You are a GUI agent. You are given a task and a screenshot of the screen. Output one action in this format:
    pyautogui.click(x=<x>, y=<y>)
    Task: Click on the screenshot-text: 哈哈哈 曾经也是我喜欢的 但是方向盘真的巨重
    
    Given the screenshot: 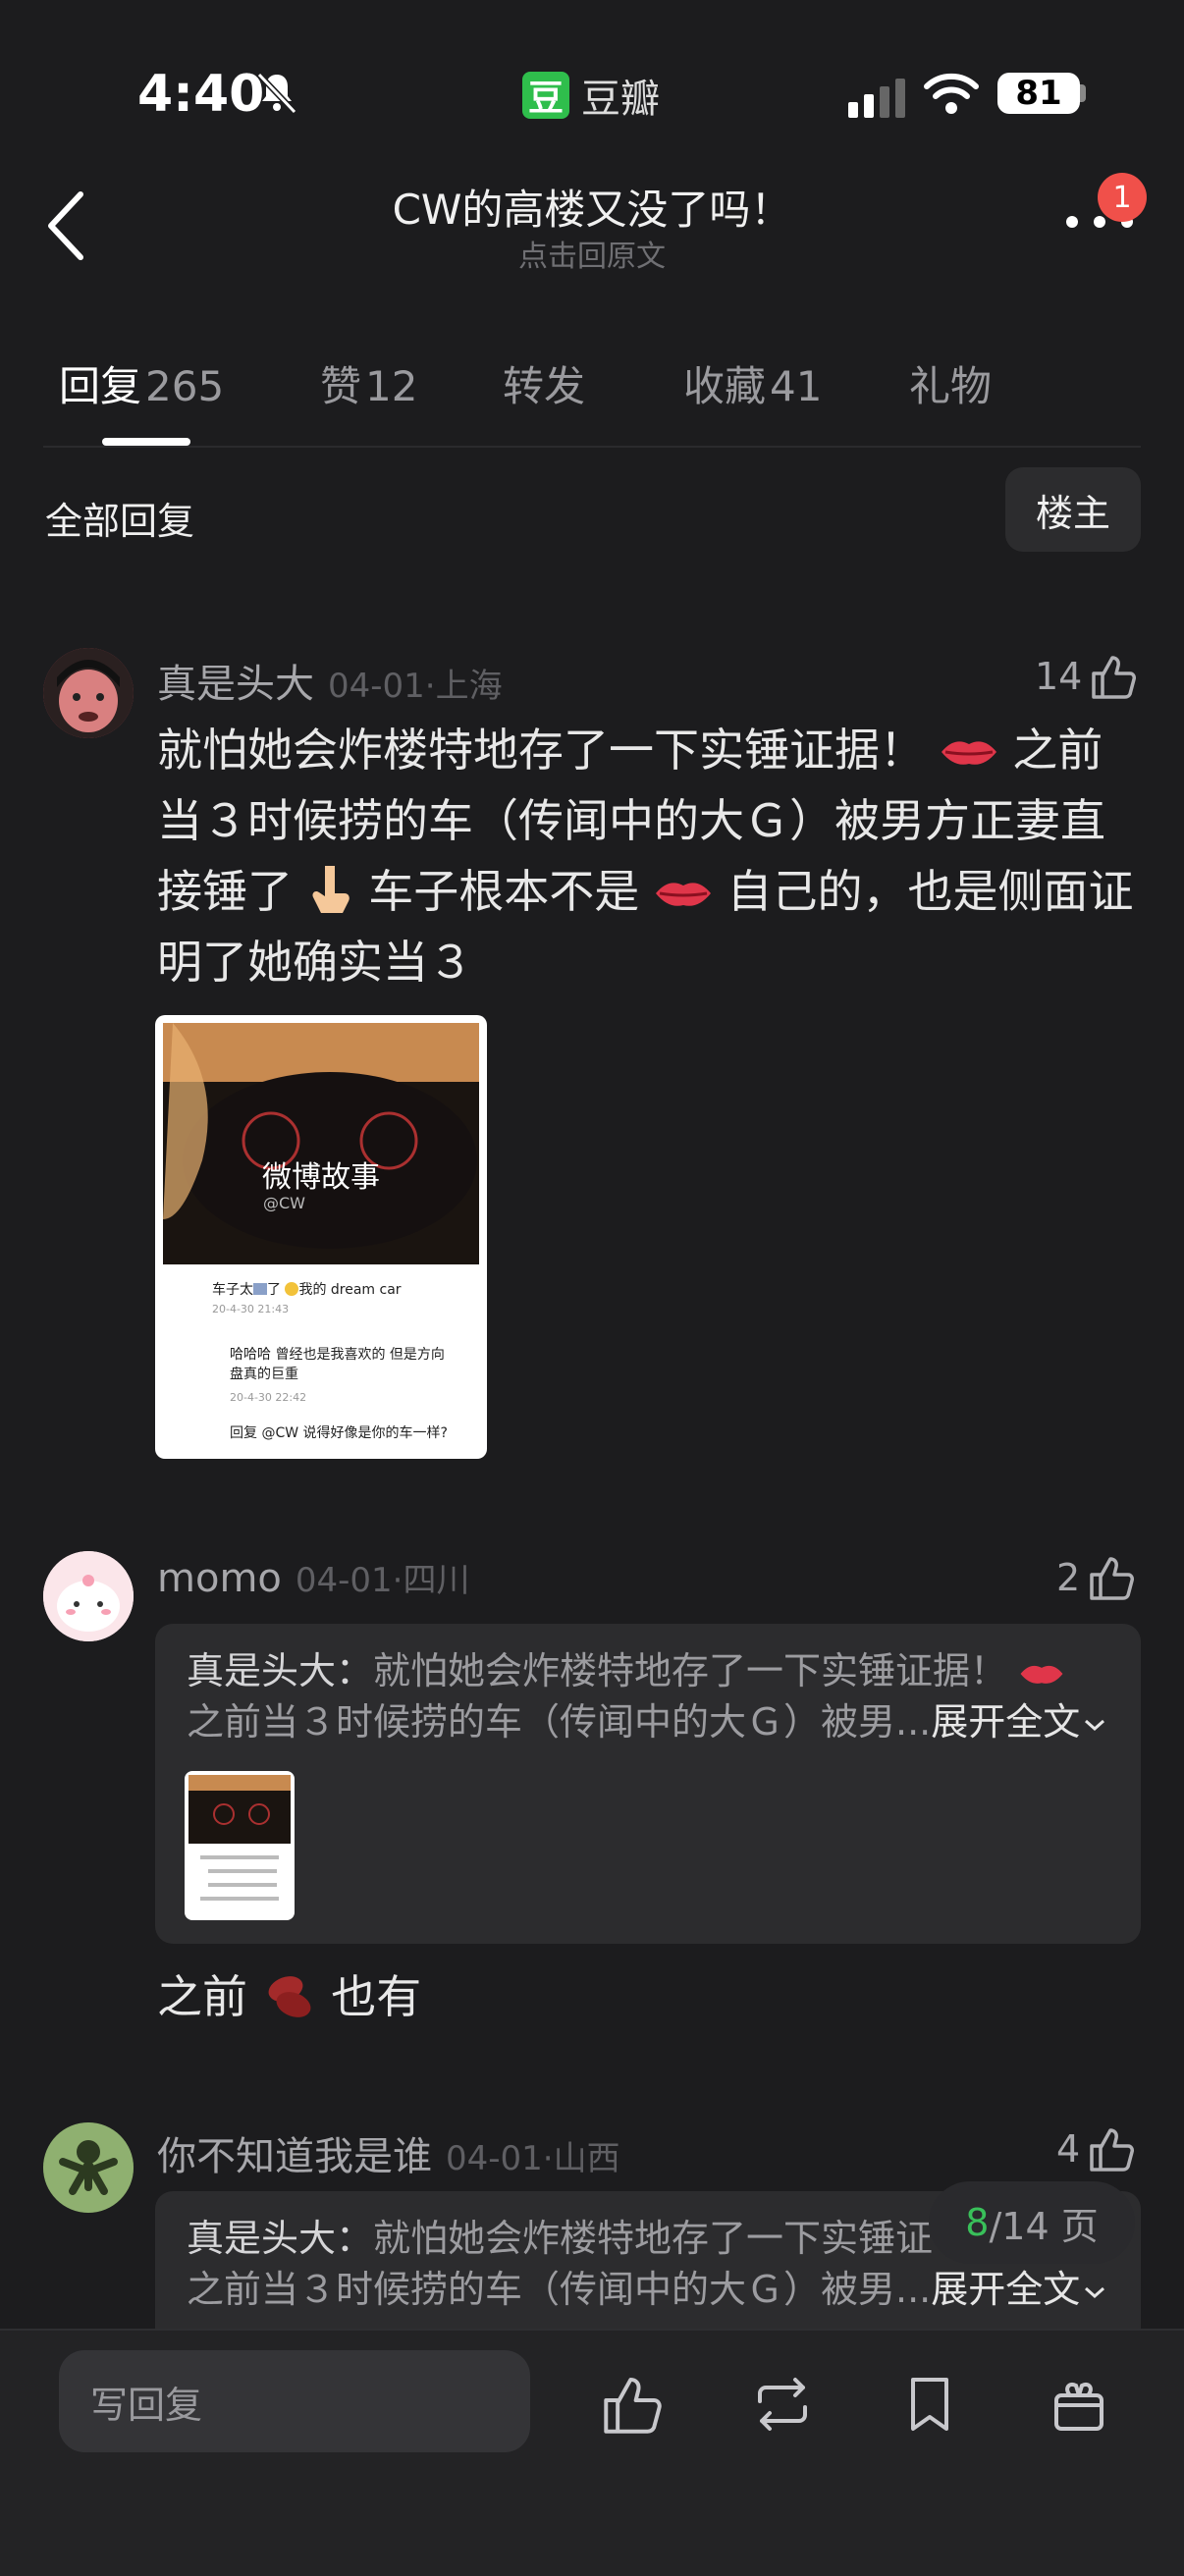 What is the action you would take?
    pyautogui.click(x=337, y=1364)
    